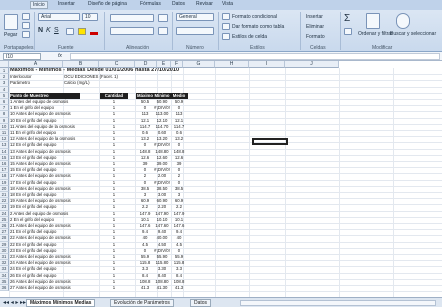 This screenshot has height=307, width=442. I want to click on bold-button: N, so click(40, 30).